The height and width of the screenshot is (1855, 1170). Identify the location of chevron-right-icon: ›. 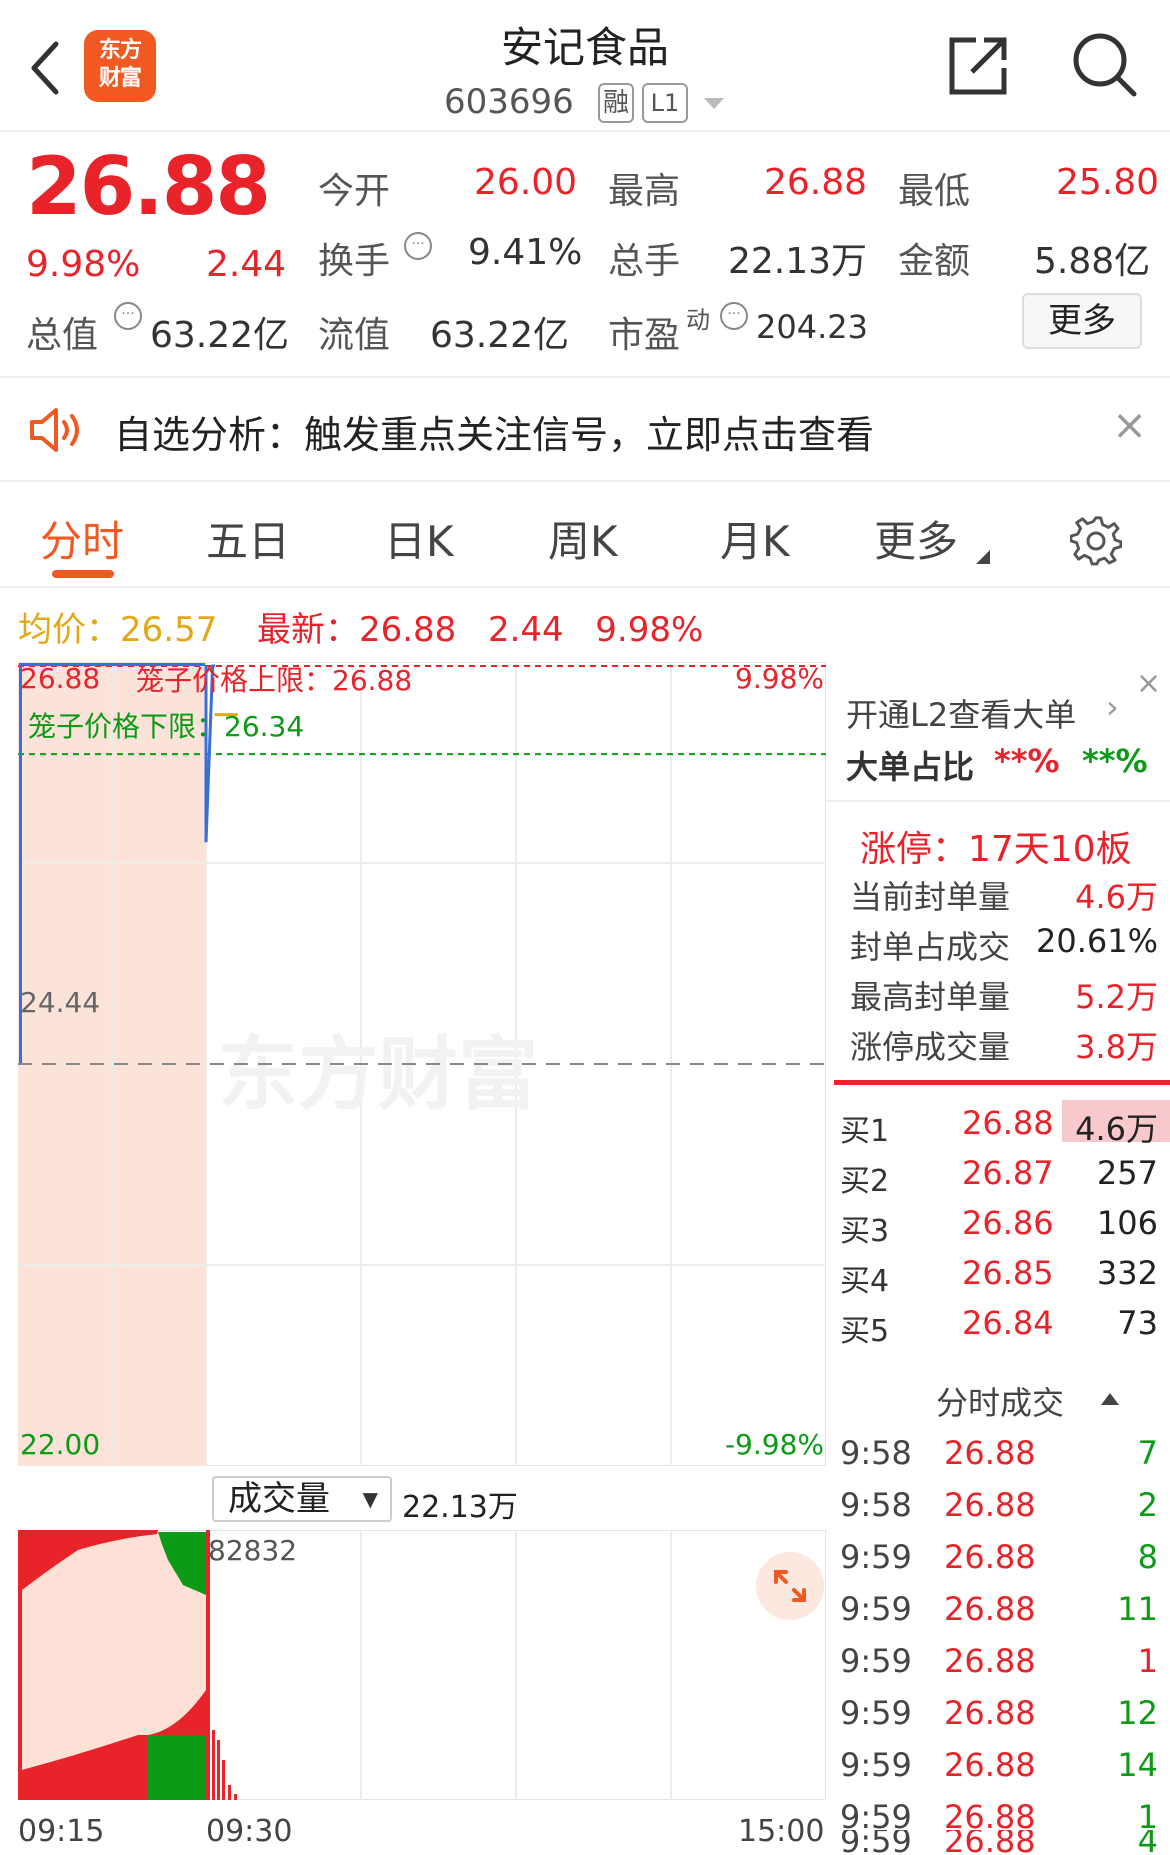
(1112, 707).